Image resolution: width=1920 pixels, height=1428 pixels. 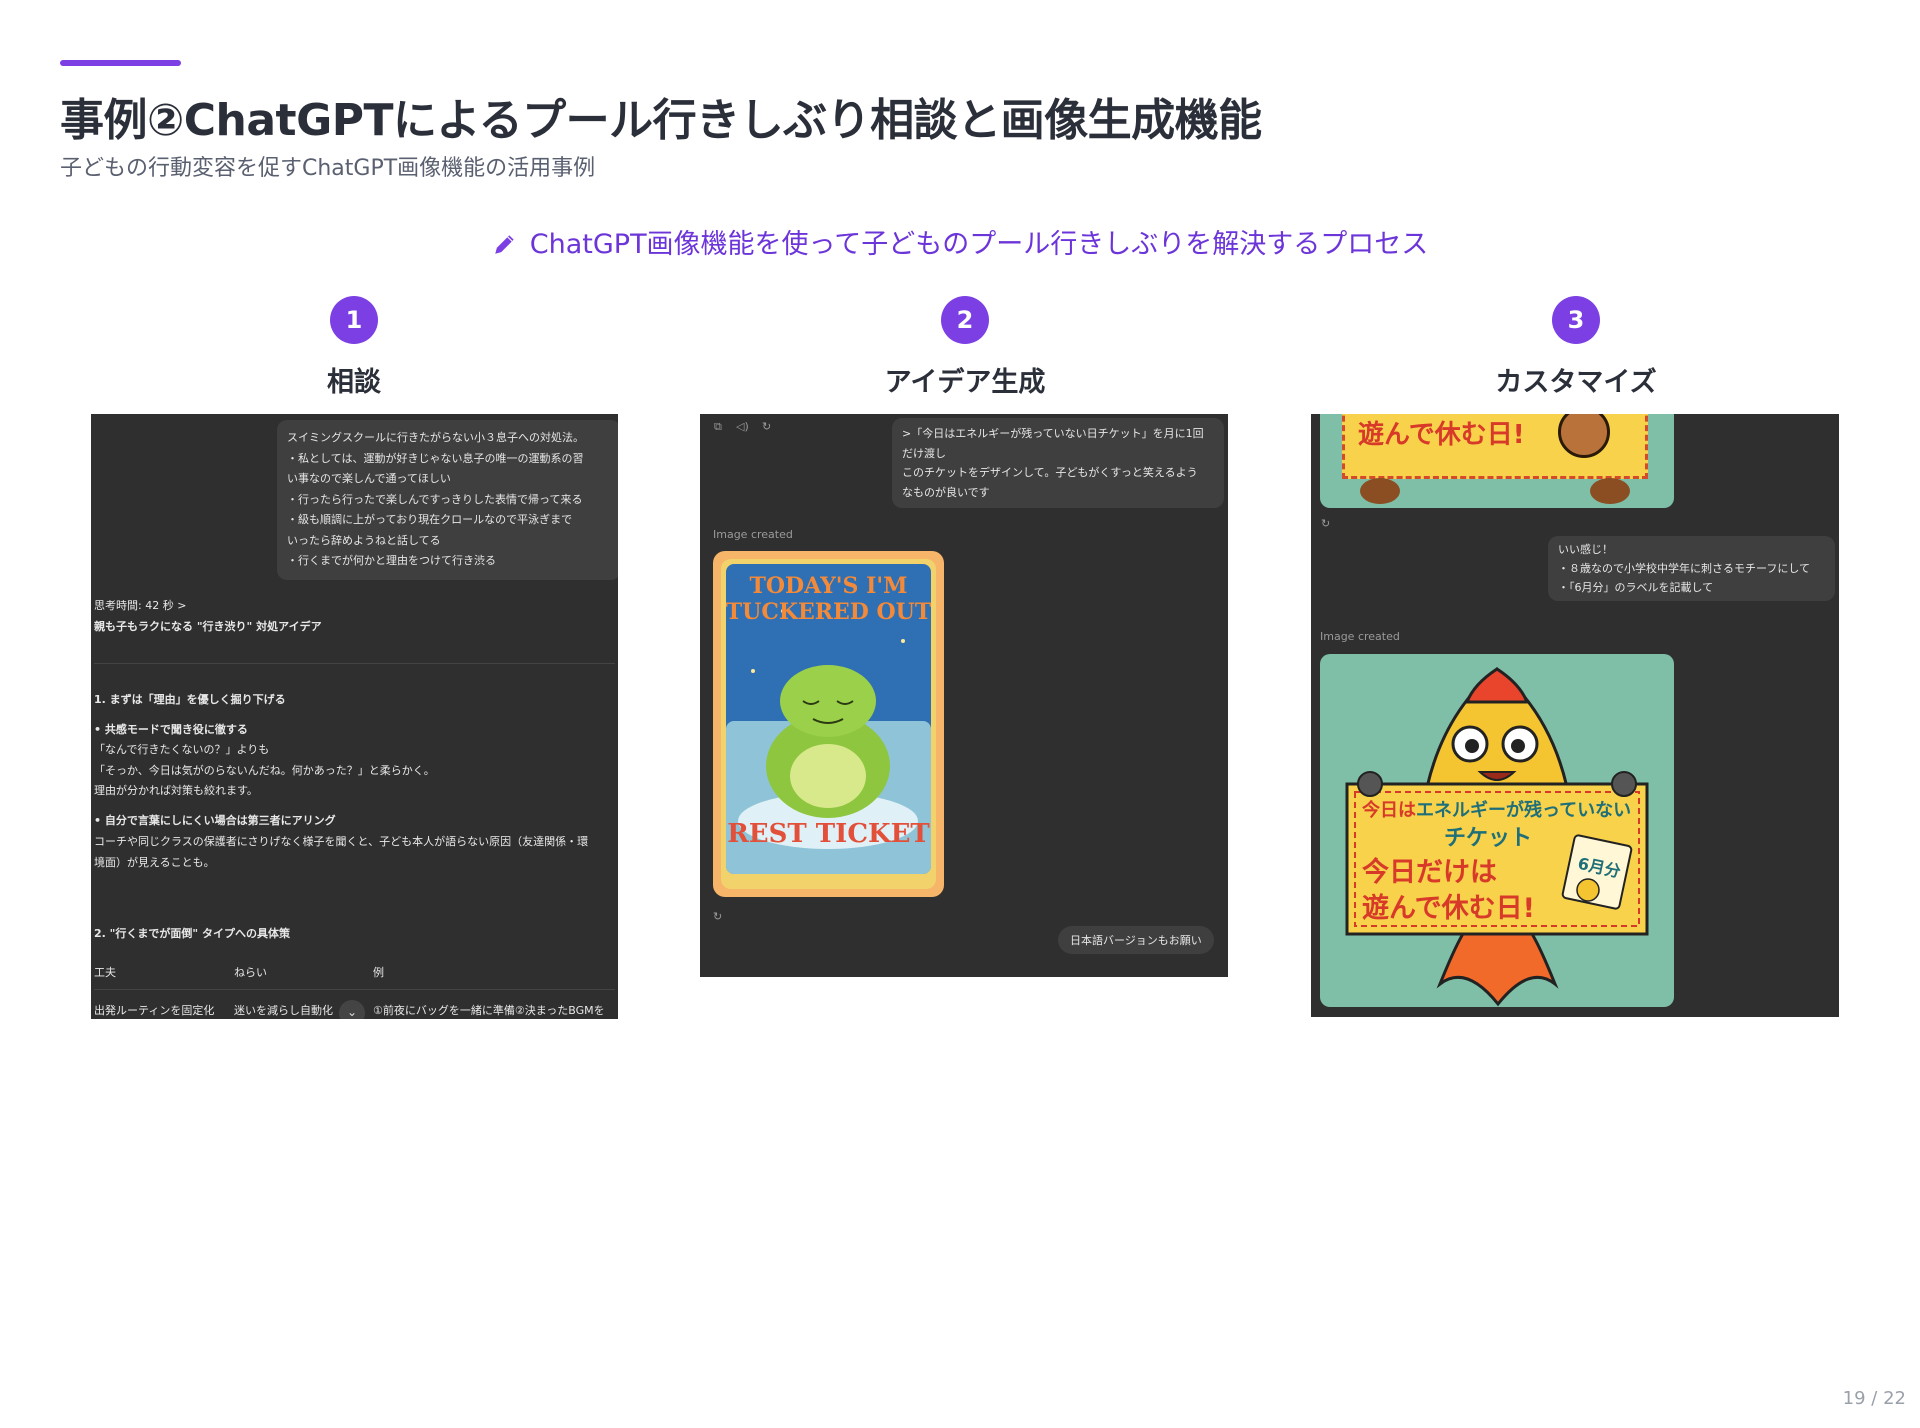 I want to click on step-label: カスタマイズ, so click(x=1576, y=382).